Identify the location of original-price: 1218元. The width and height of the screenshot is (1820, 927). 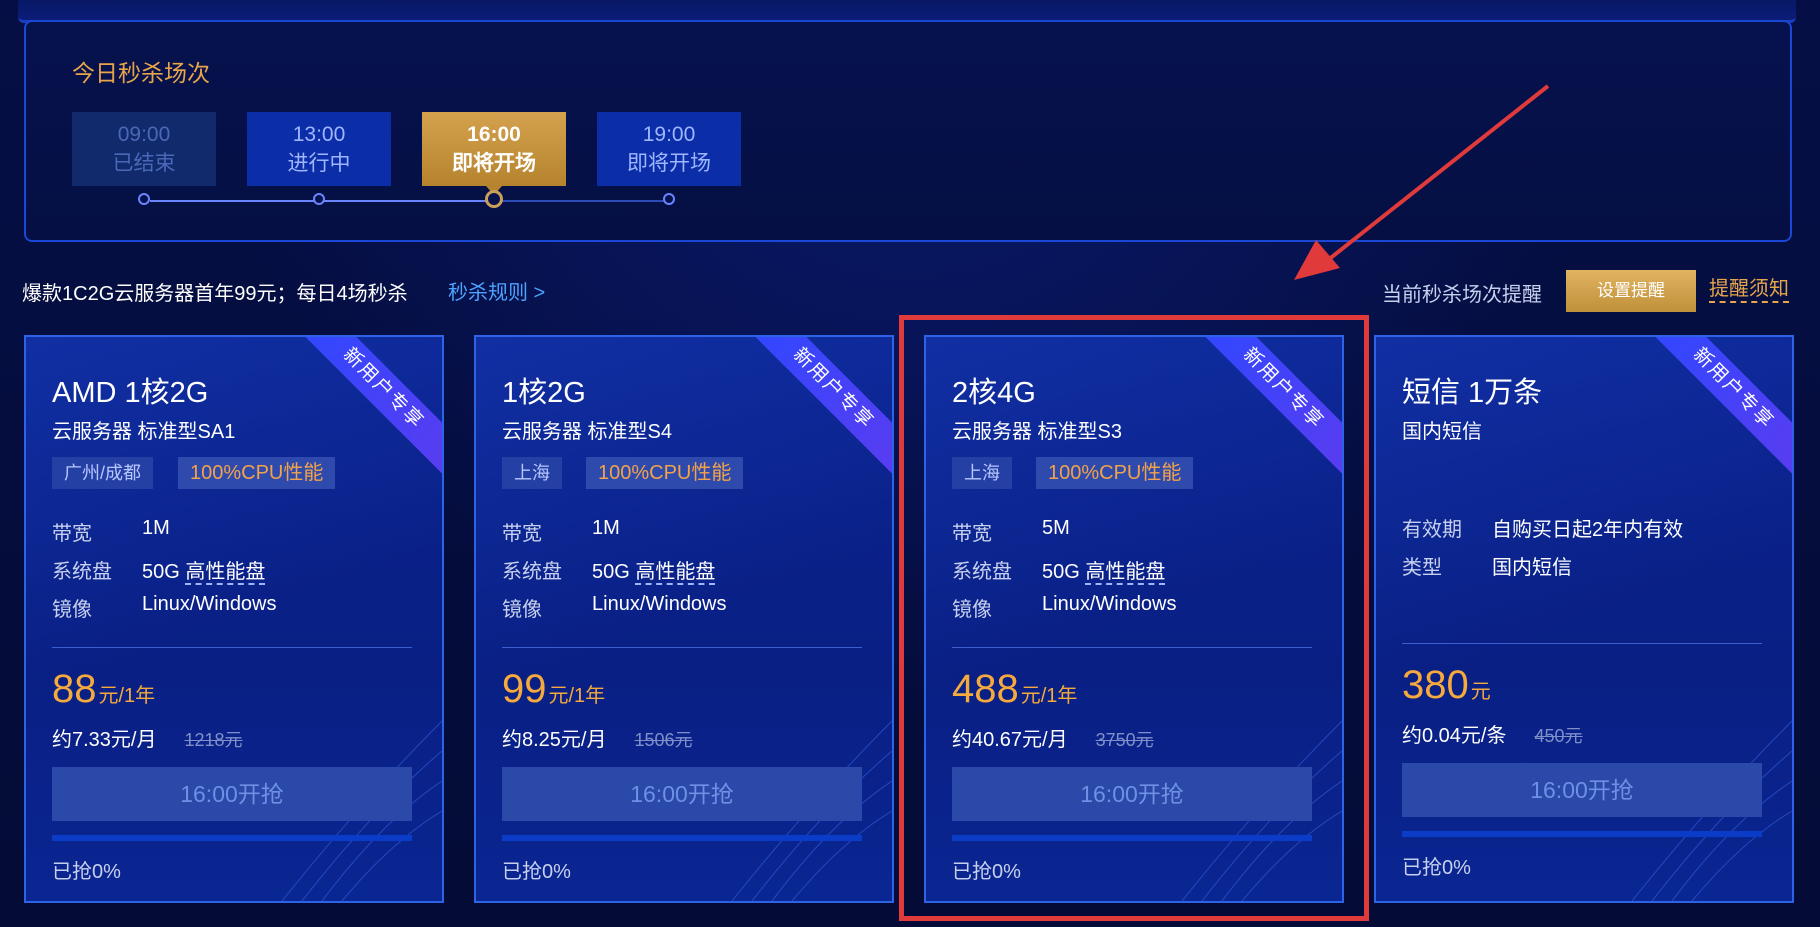
(213, 740).